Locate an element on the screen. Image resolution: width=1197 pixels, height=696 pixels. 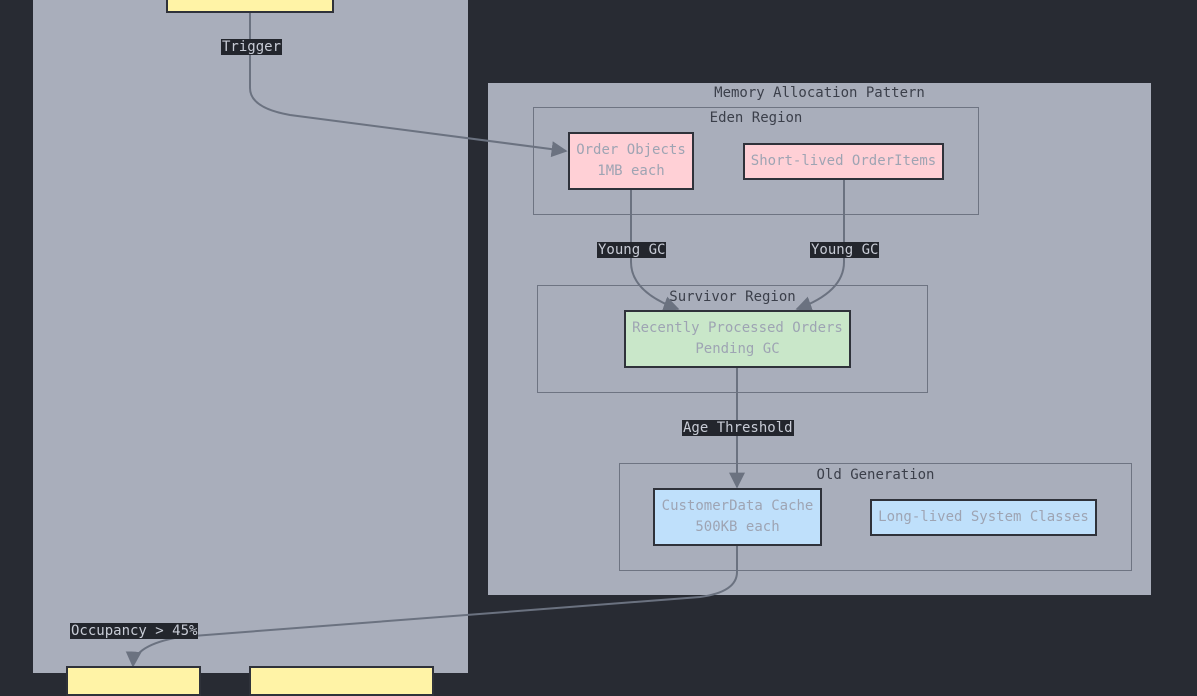
edge-label-young-gc-1: Young GC is located at coordinates (632, 250).